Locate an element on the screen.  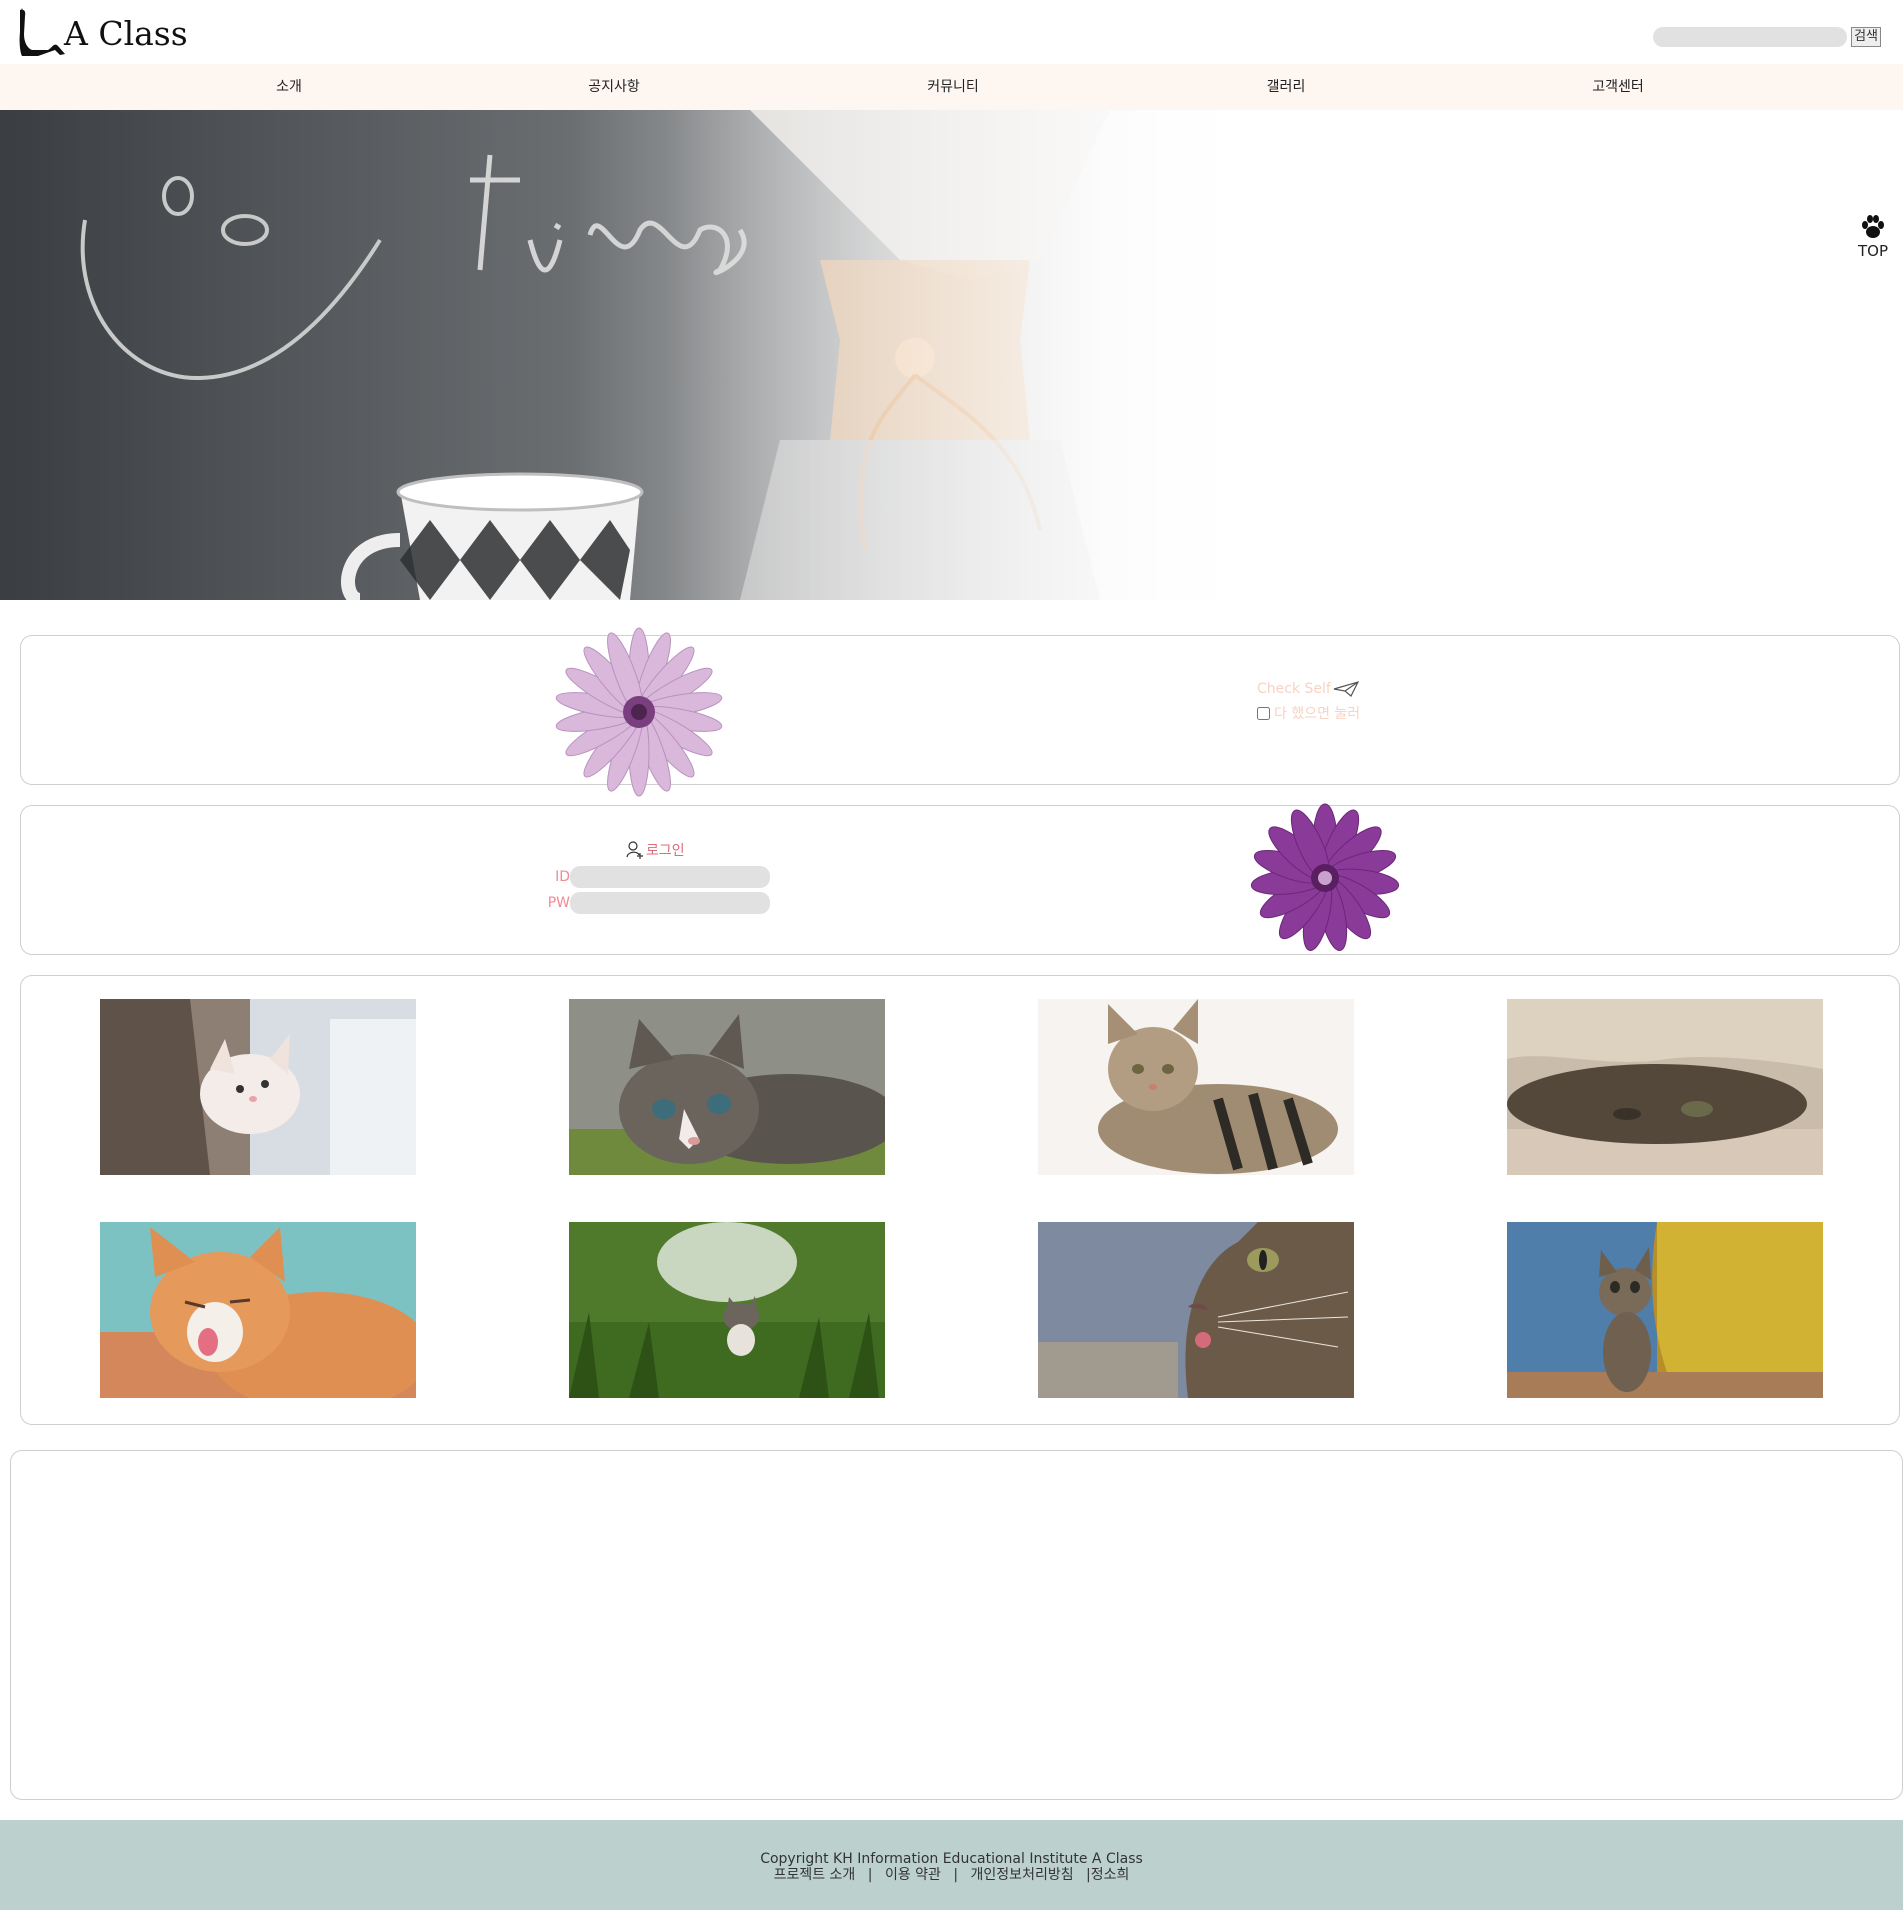
nav-item-community: 커뮤니티 is located at coordinates (953, 87).